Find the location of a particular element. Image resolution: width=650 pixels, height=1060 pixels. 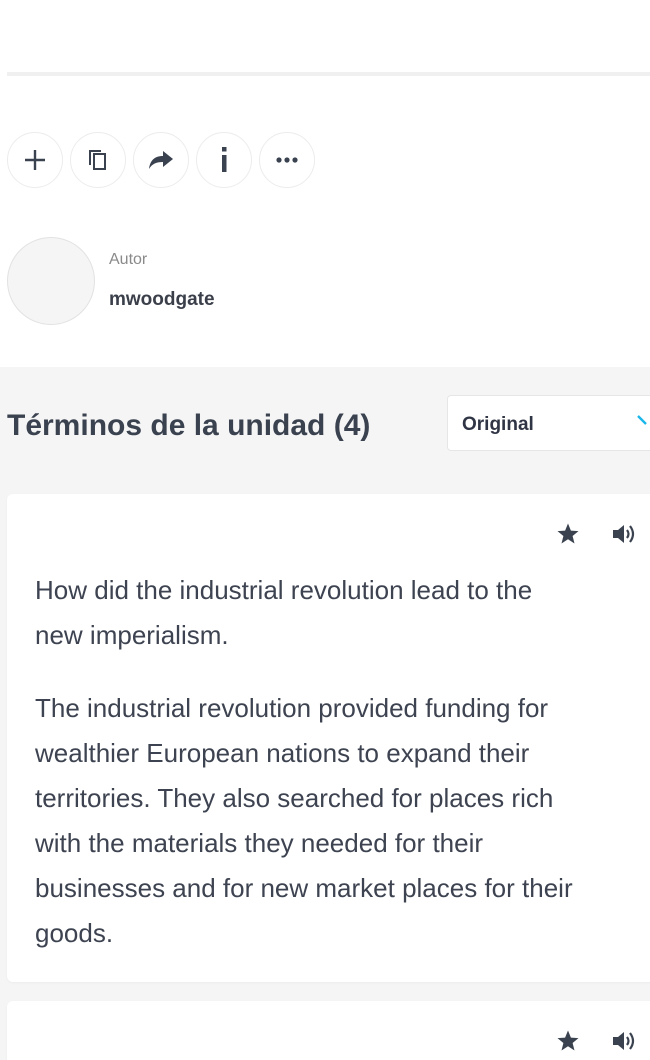

share-button is located at coordinates (161, 160).